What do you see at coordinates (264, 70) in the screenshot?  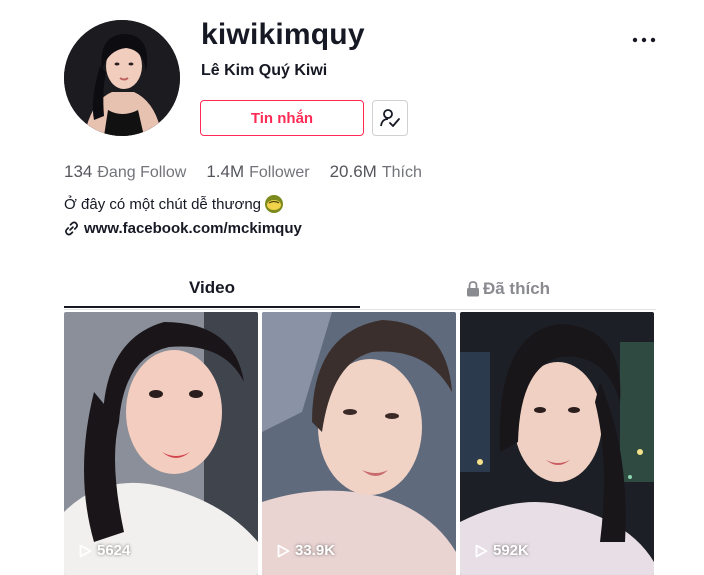 I see `nickname: Lê Kim Quý Kiwi` at bounding box center [264, 70].